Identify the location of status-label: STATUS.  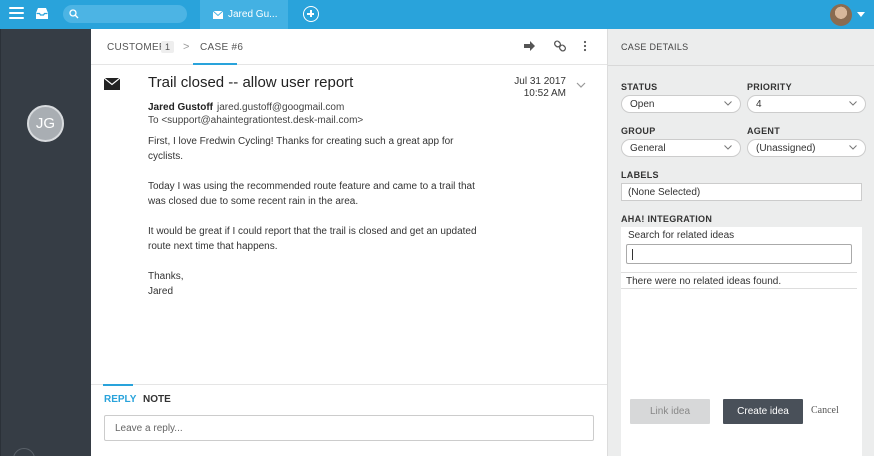
(639, 87).